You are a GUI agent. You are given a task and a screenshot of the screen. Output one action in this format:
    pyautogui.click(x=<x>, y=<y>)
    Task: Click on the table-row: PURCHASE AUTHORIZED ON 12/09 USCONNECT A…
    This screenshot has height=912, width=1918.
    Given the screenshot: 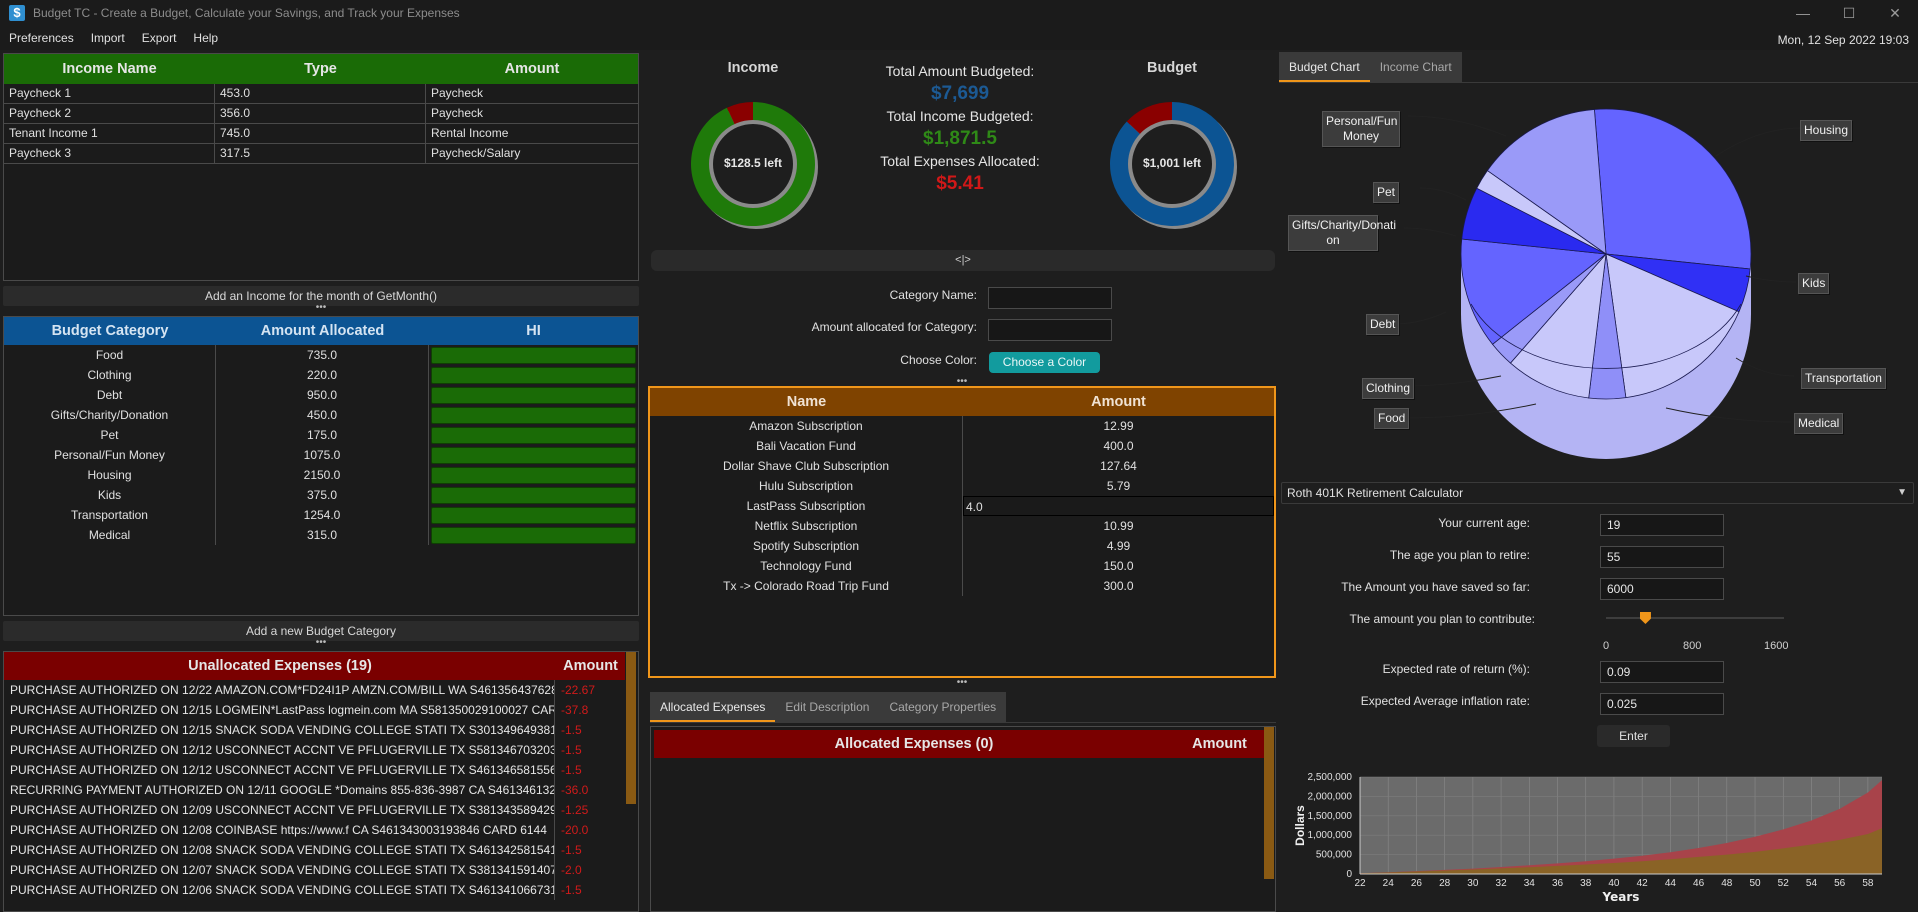 What is the action you would take?
    pyautogui.click(x=321, y=810)
    